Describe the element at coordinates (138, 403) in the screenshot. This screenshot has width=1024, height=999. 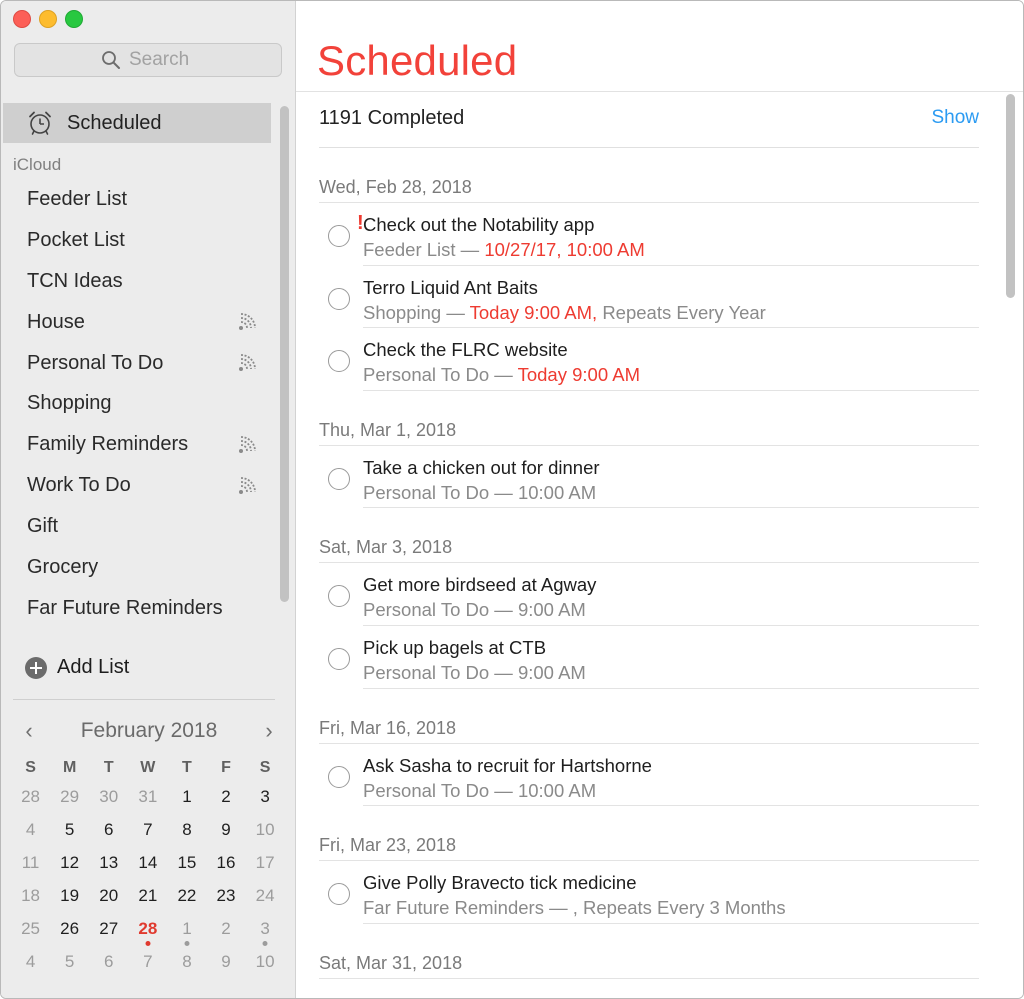
I see `sidebar-list-item: Shopping` at that location.